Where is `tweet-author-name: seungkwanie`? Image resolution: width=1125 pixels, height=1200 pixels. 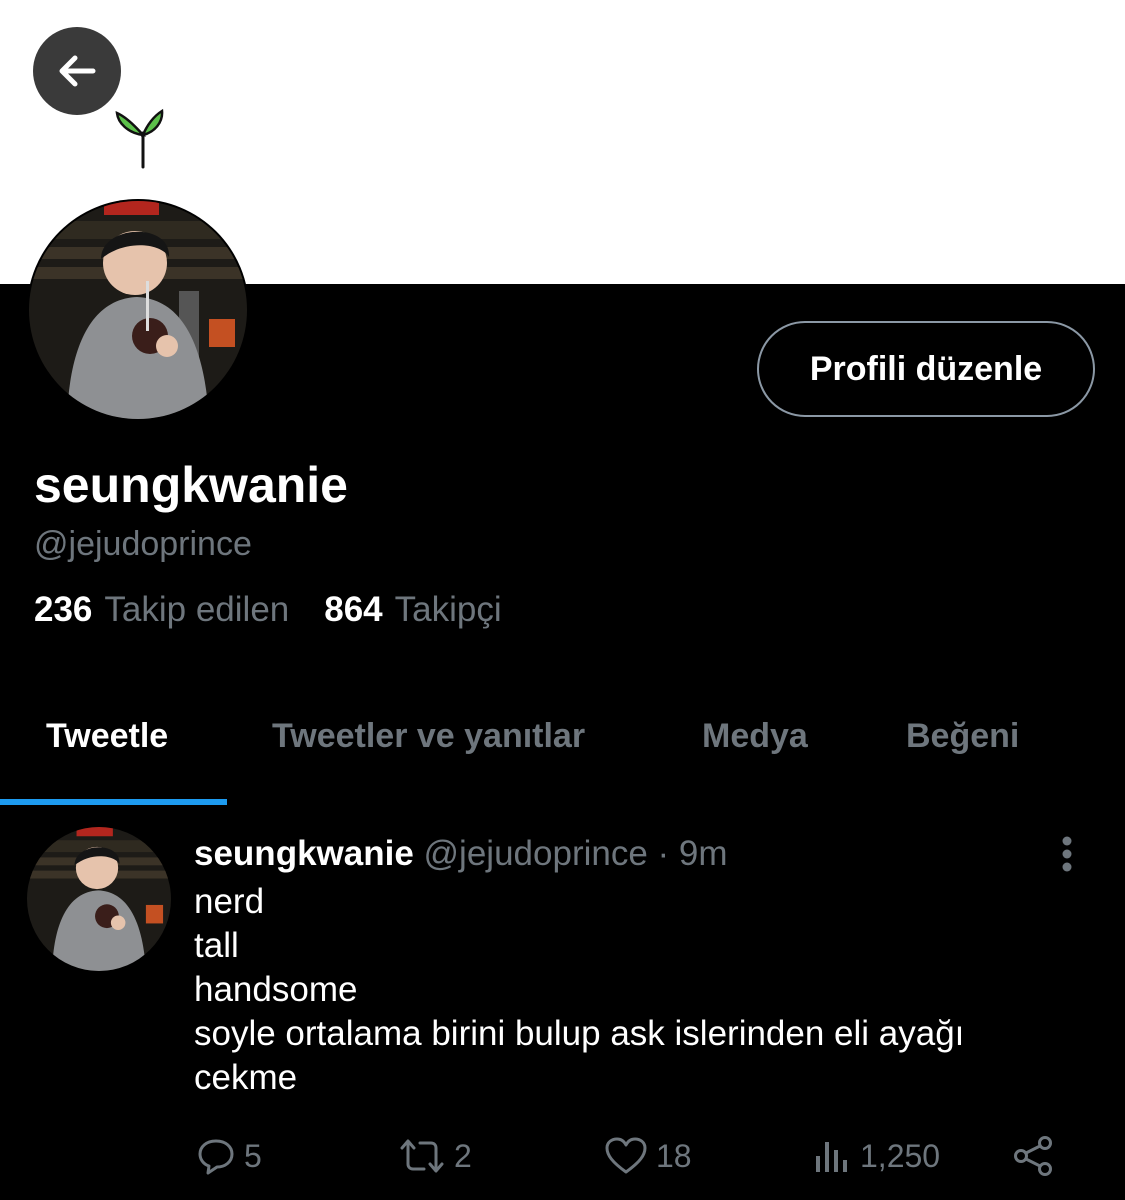 tweet-author-name: seungkwanie is located at coordinates (304, 853).